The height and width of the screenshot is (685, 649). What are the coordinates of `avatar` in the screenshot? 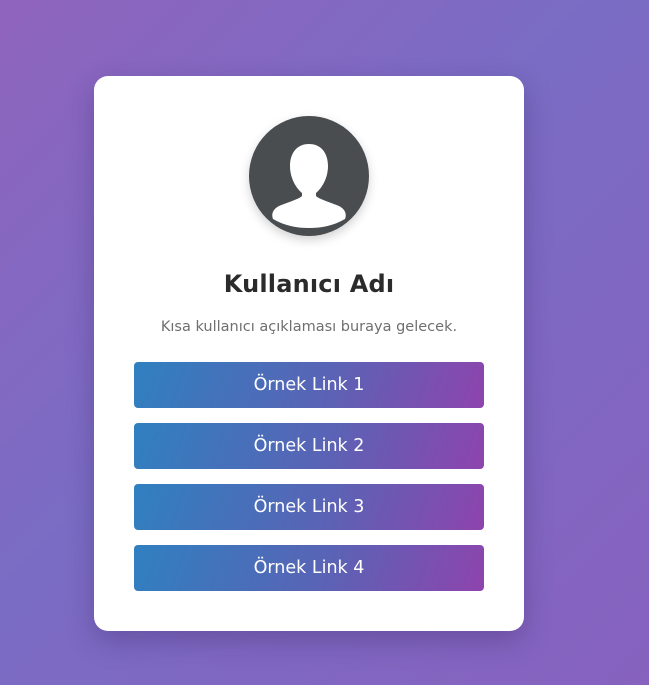 It's located at (309, 176).